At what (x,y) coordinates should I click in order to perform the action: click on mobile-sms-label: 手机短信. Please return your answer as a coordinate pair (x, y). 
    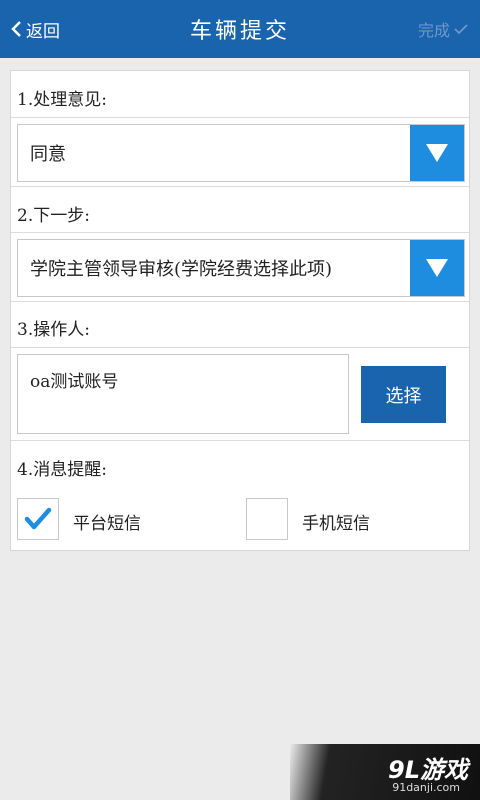
    Looking at the image, I should click on (336, 524).